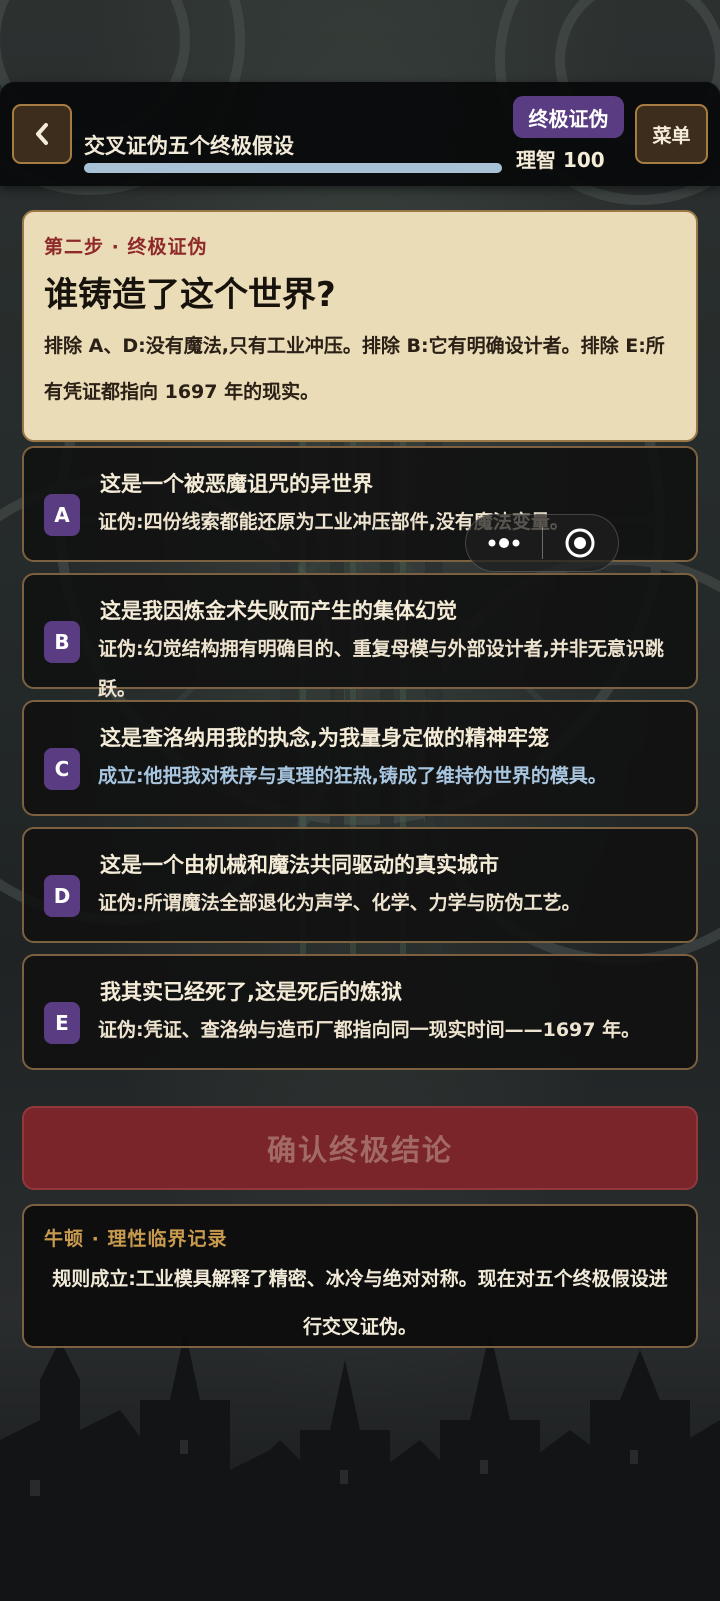 The width and height of the screenshot is (720, 1601). I want to click on progress-bar, so click(293, 168).